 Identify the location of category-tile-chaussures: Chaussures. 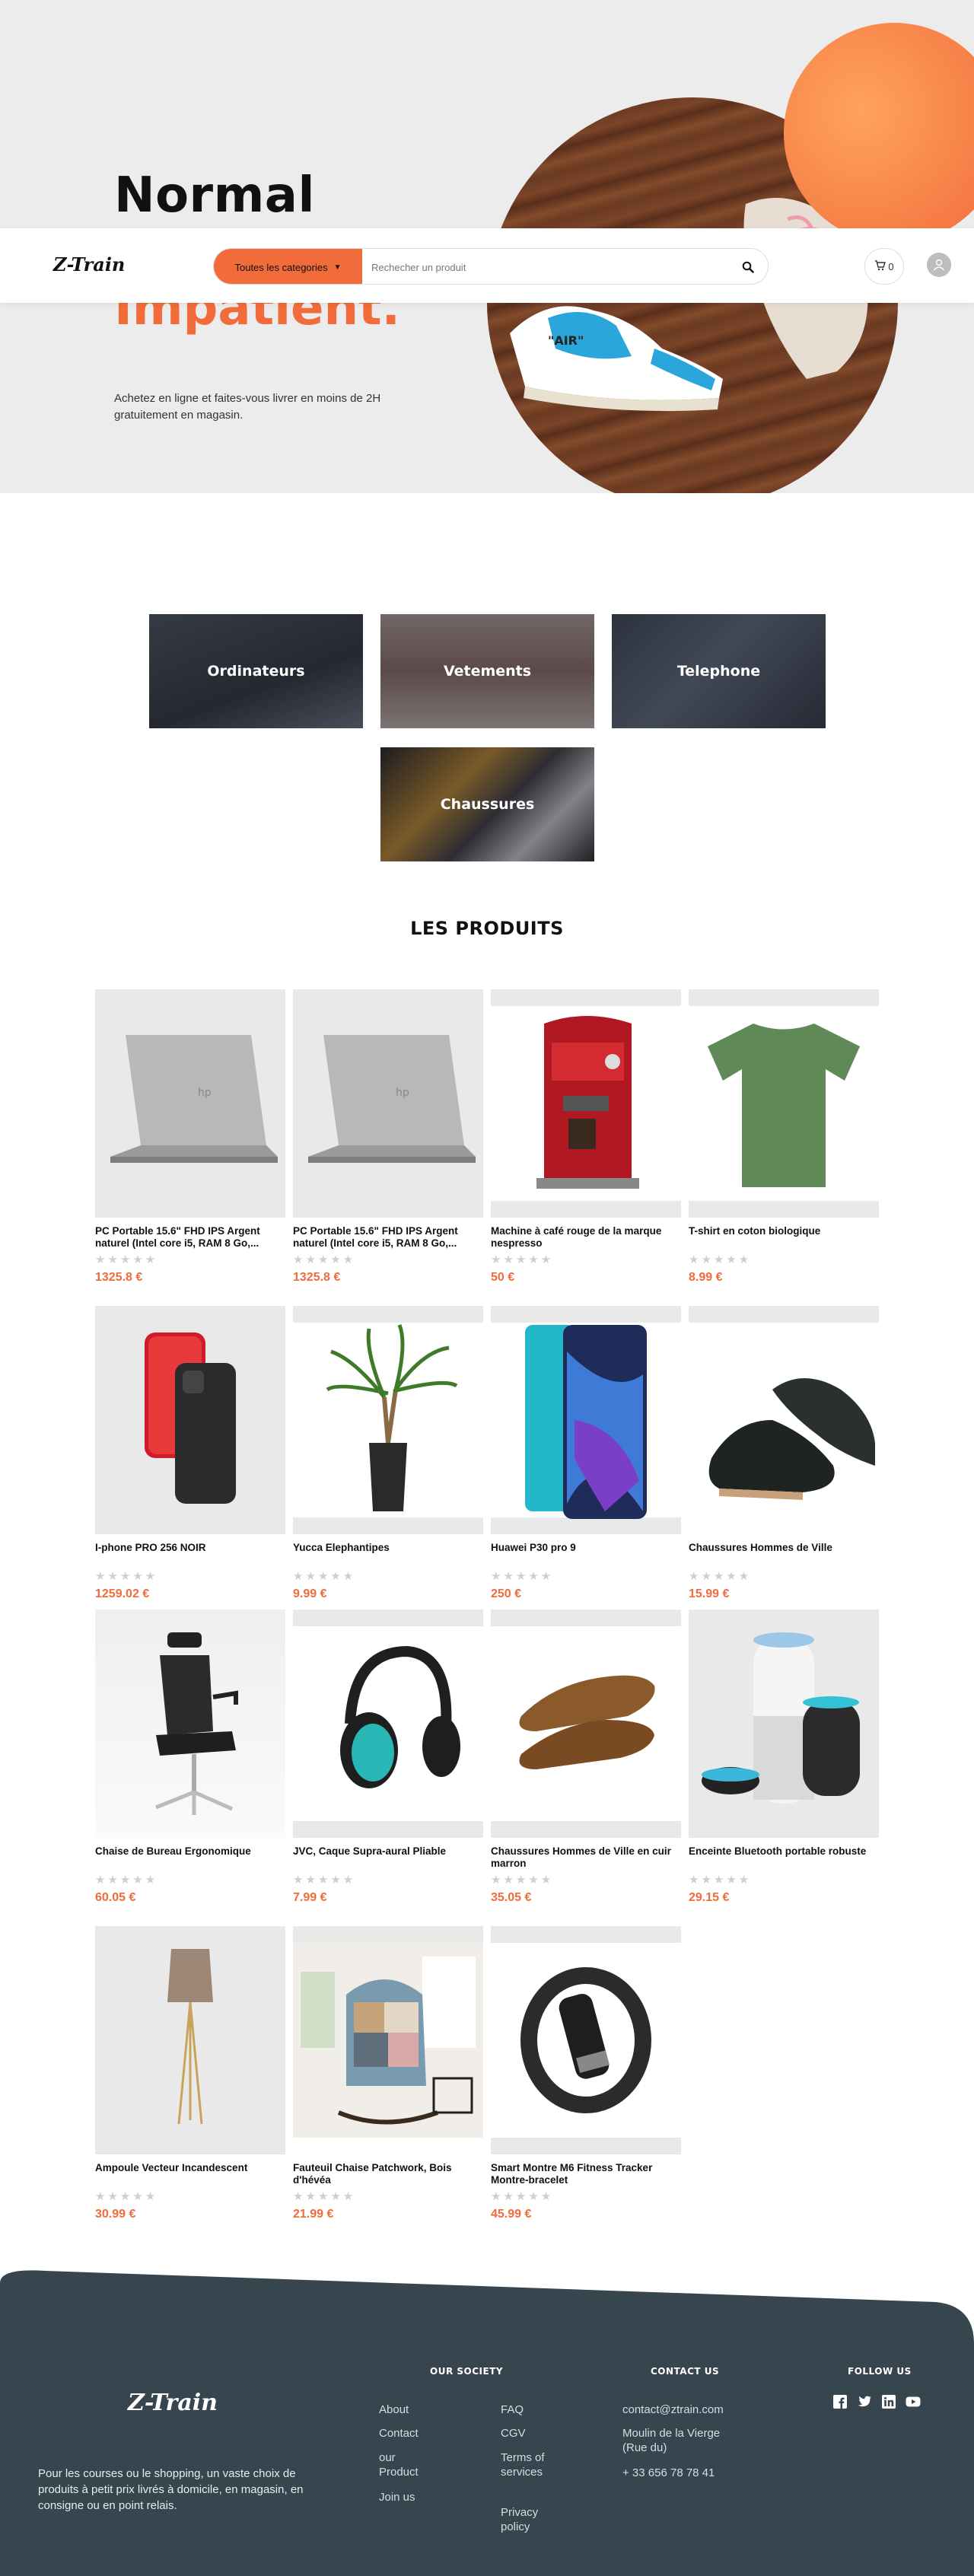
(487, 804).